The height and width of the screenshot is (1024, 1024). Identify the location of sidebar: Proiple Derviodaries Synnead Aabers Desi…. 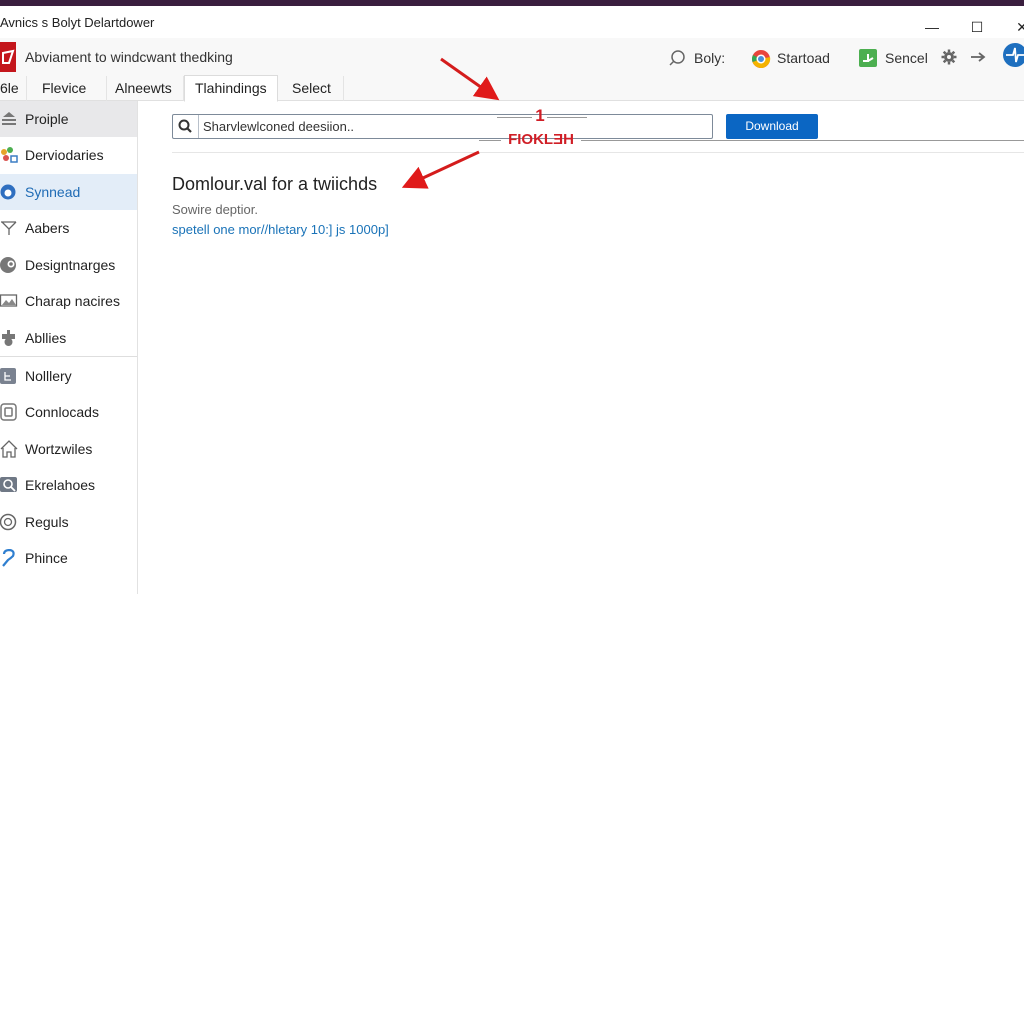
(69, 347).